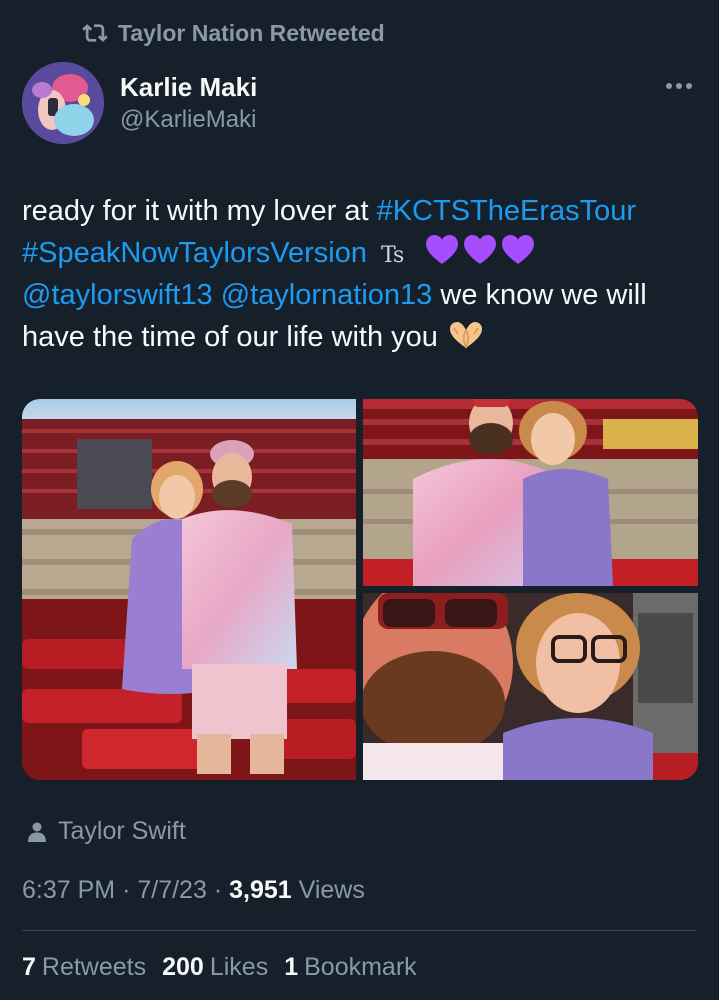 The width and height of the screenshot is (719, 1000). What do you see at coordinates (359, 930) in the screenshot?
I see `divider` at bounding box center [359, 930].